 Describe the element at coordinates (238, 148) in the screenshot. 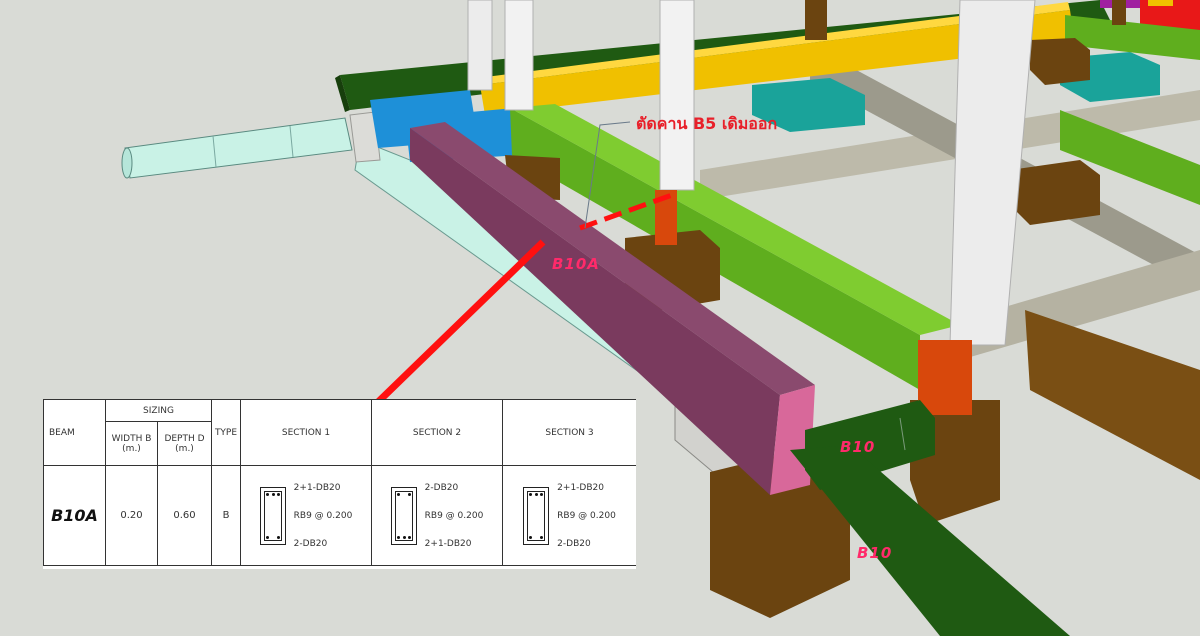

I see `pipe` at that location.